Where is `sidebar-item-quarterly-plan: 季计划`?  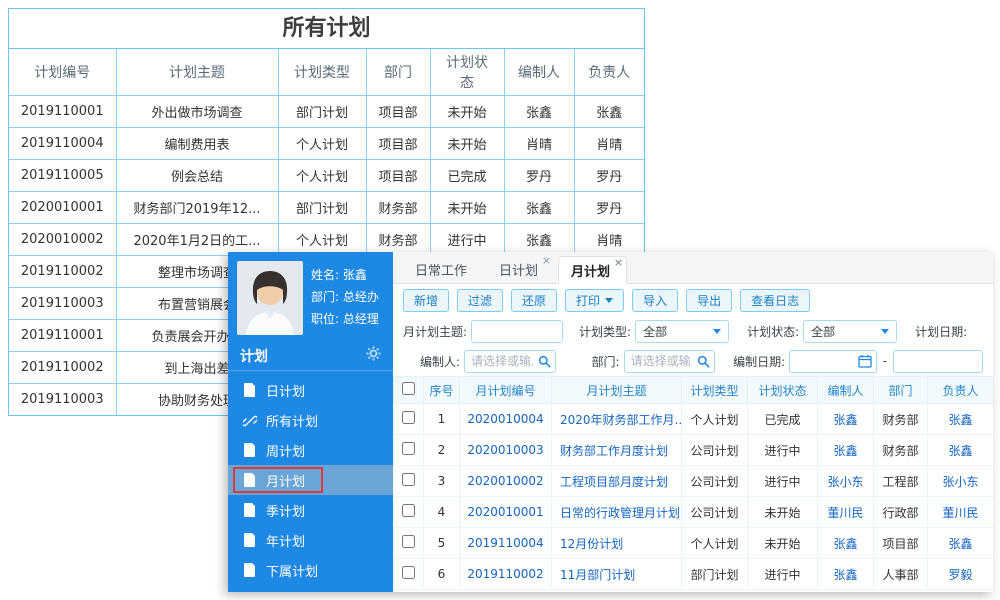 sidebar-item-quarterly-plan: 季计划 is located at coordinates (310, 510).